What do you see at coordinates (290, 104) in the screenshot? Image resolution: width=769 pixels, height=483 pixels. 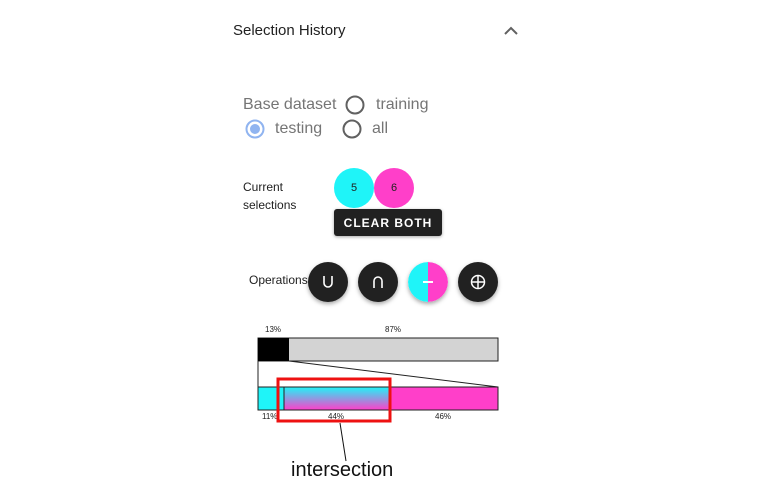 I see `base-dataset-label: Base dataset` at bounding box center [290, 104].